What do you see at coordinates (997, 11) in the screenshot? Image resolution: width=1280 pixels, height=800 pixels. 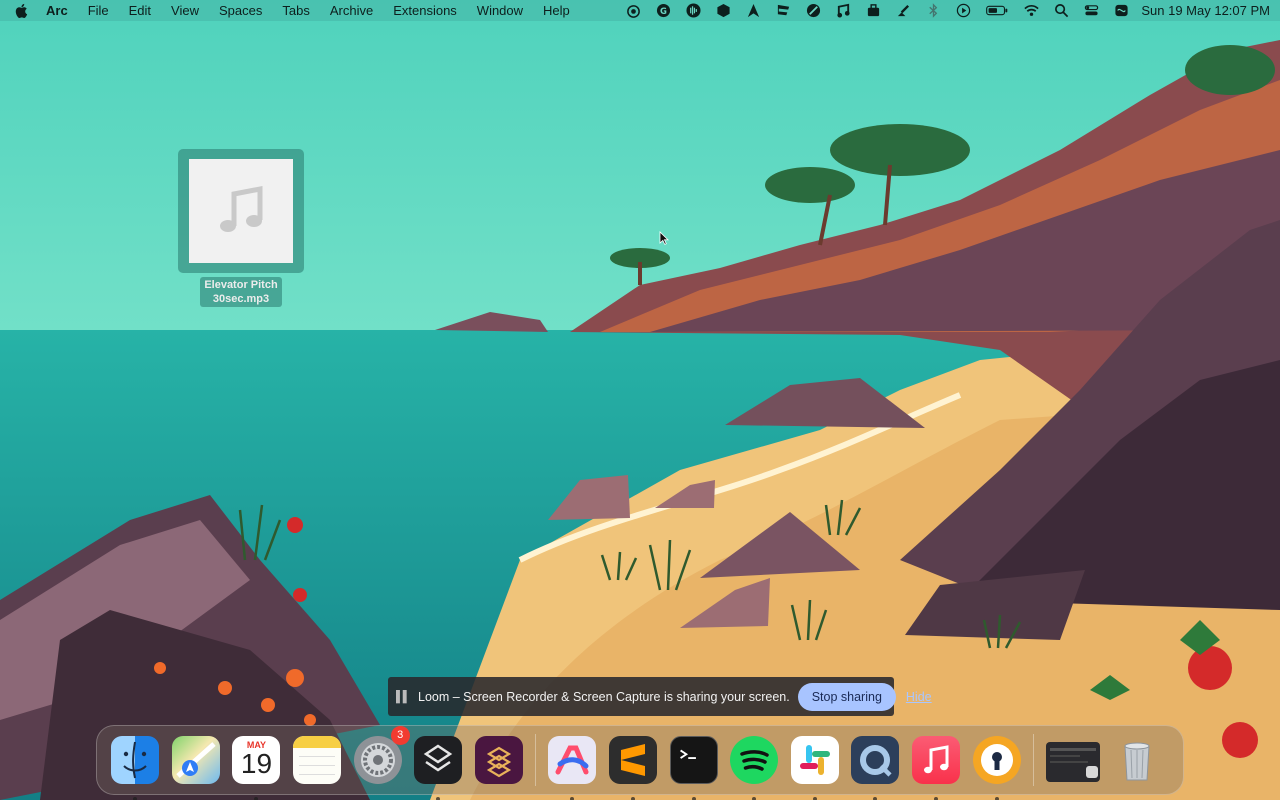 I see `battery-icon` at bounding box center [997, 11].